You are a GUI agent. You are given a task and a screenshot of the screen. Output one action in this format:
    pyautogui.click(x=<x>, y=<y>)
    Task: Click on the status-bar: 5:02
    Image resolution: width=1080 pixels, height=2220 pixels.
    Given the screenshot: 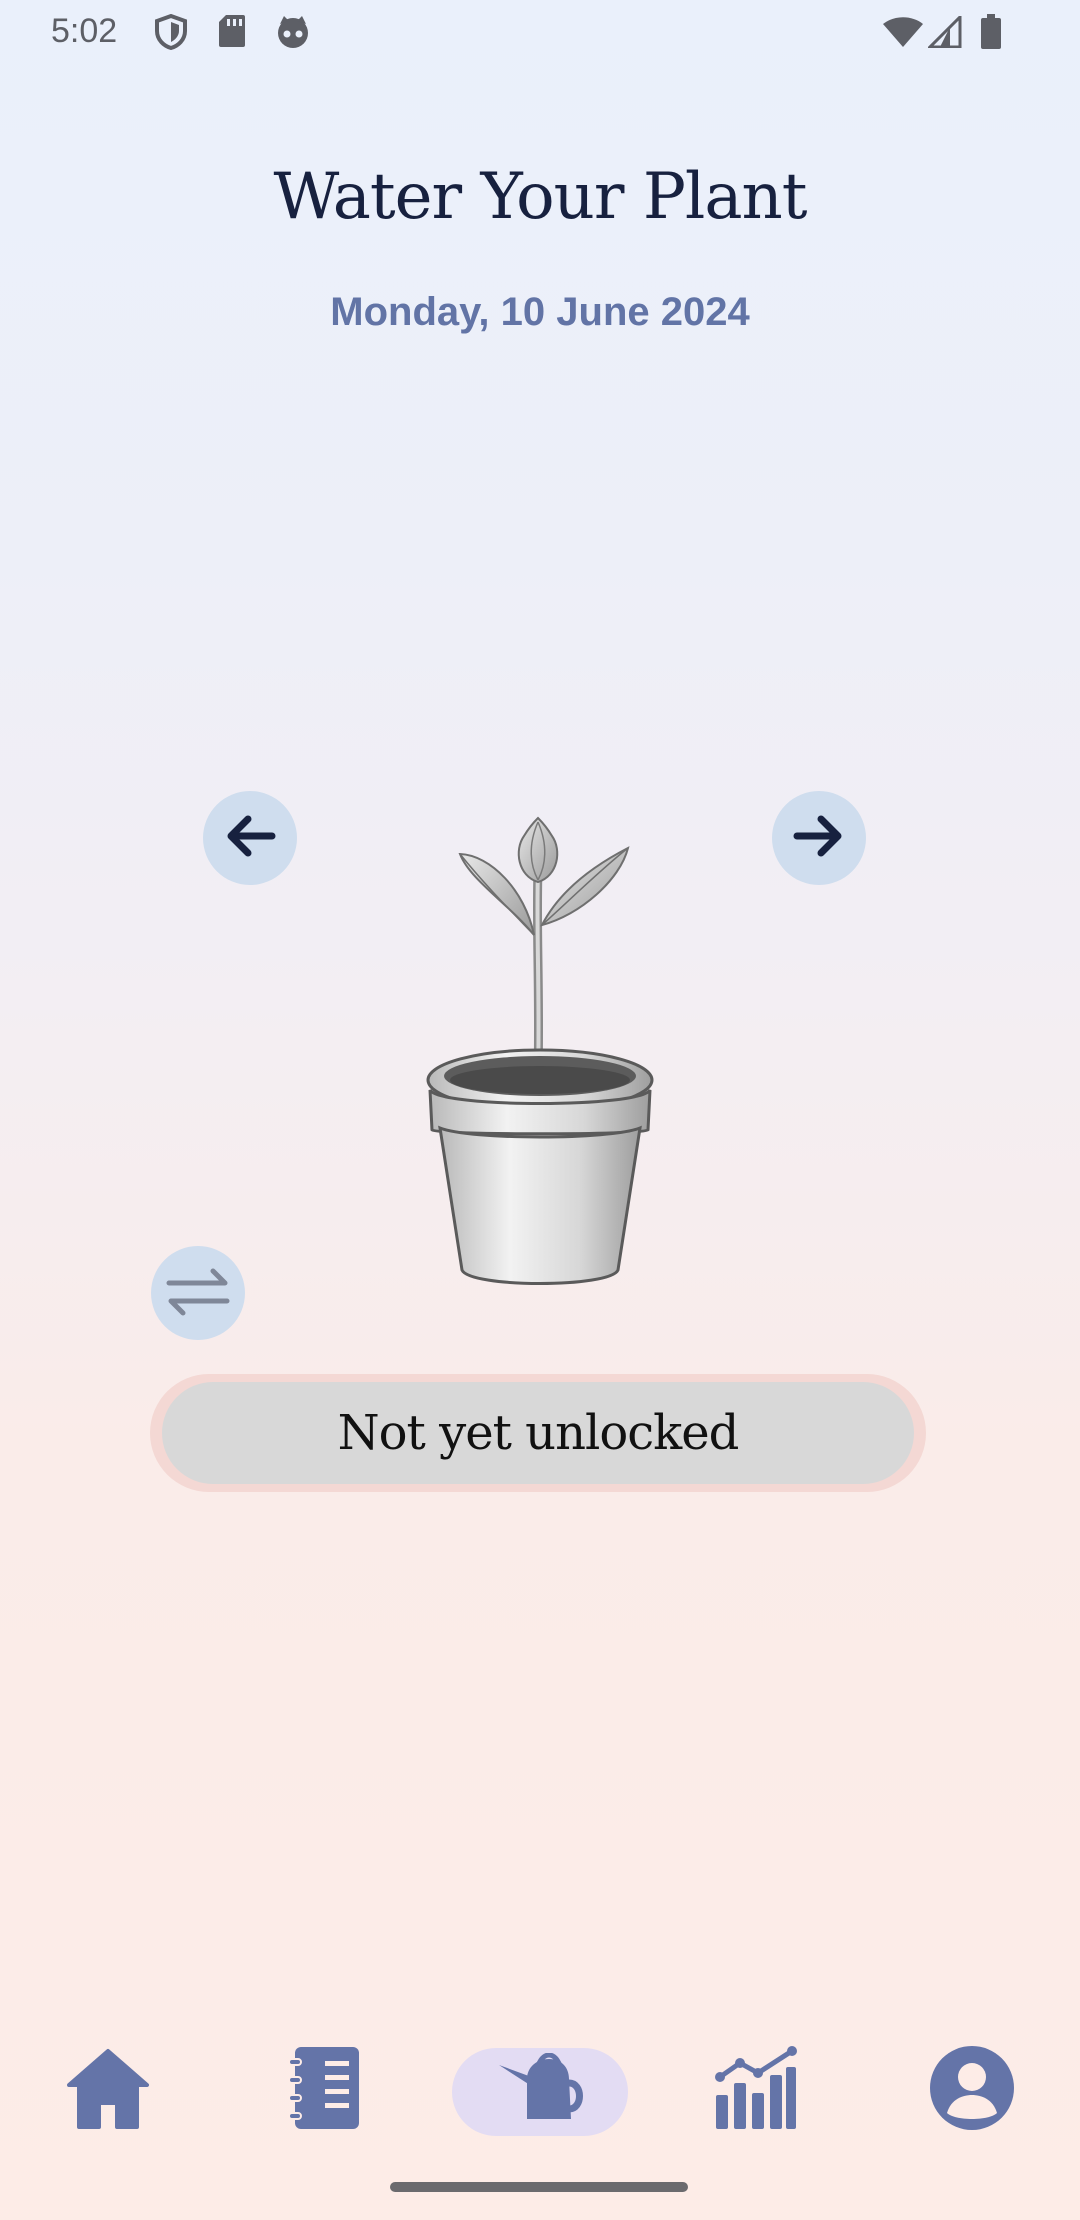 What is the action you would take?
    pyautogui.click(x=540, y=33)
    